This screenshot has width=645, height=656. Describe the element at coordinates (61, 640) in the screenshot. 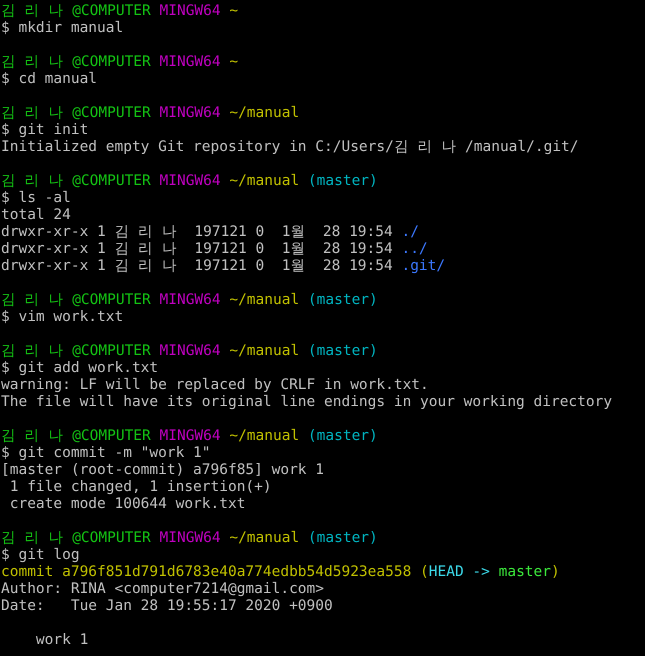

I see `output-line: work 1` at that location.